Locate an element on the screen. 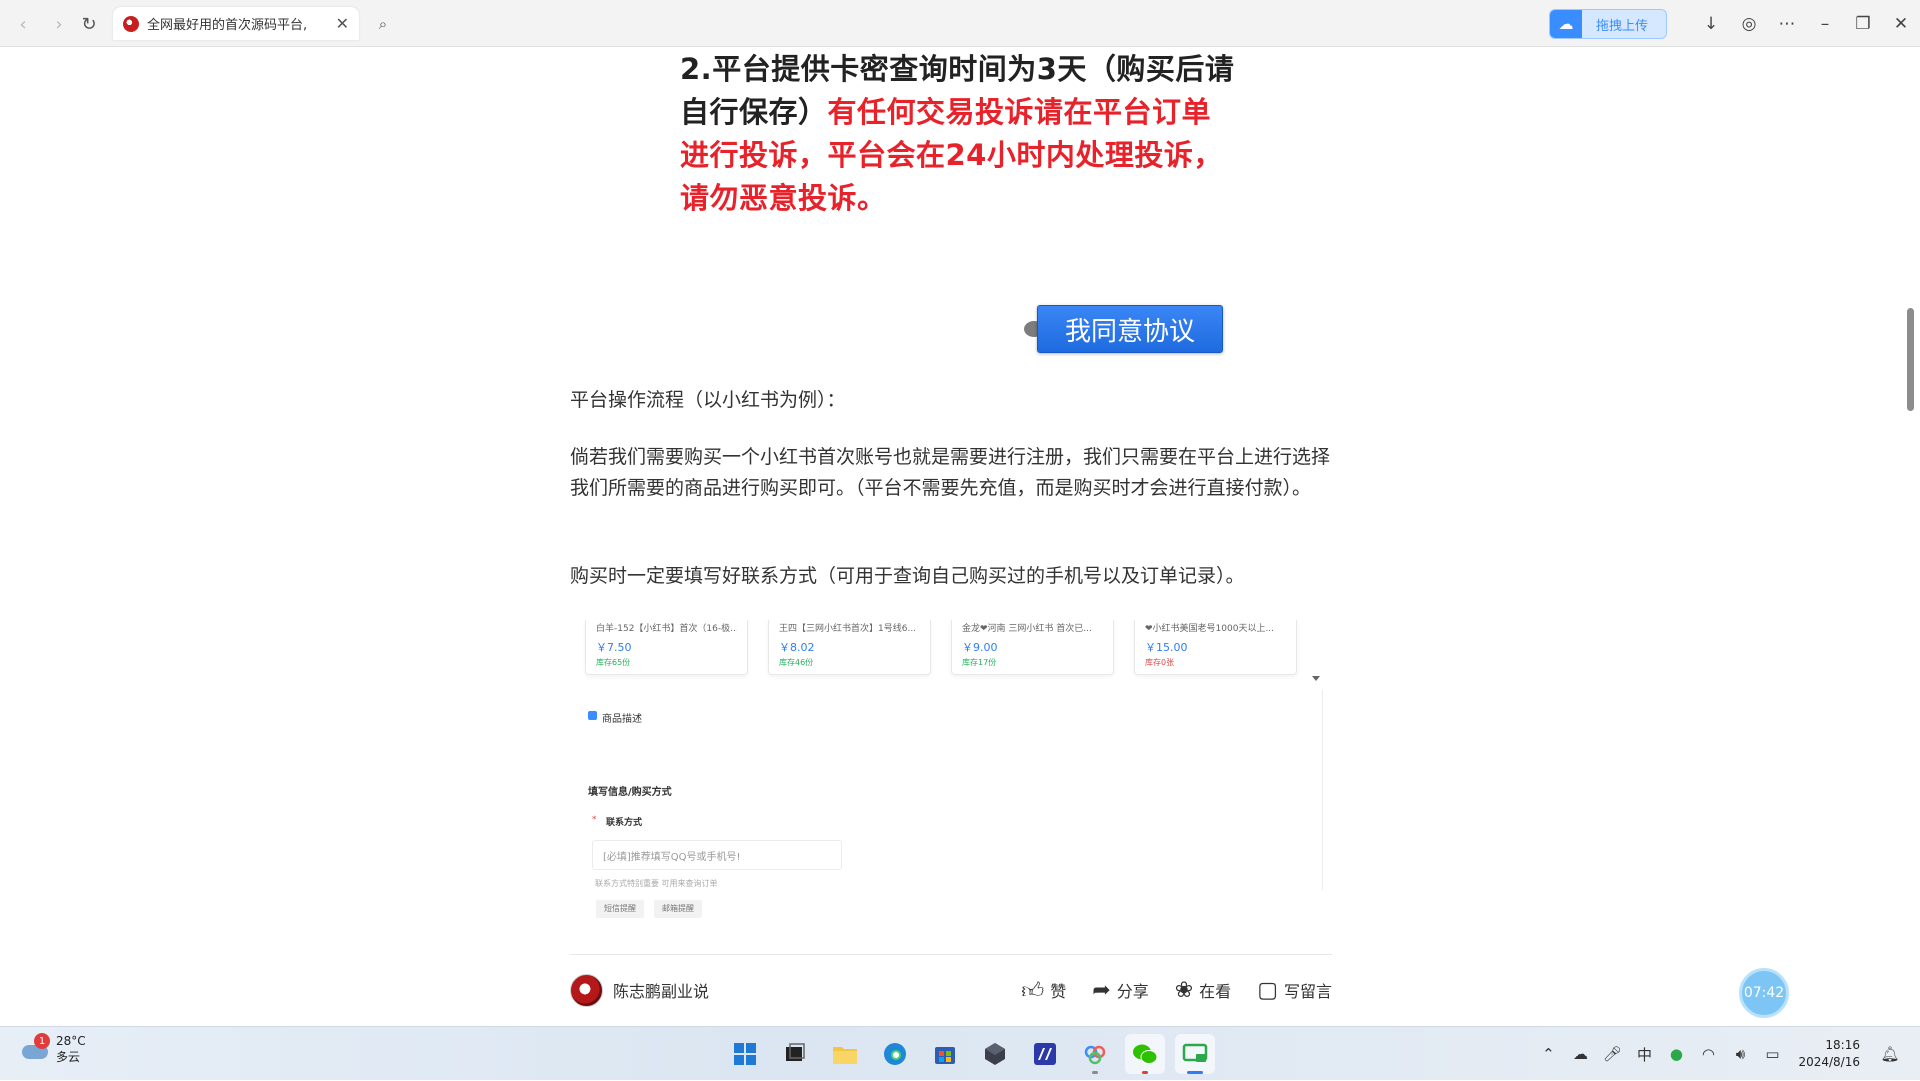 This screenshot has width=1920, height=1081. globe-icon: ◎ is located at coordinates (1749, 23).